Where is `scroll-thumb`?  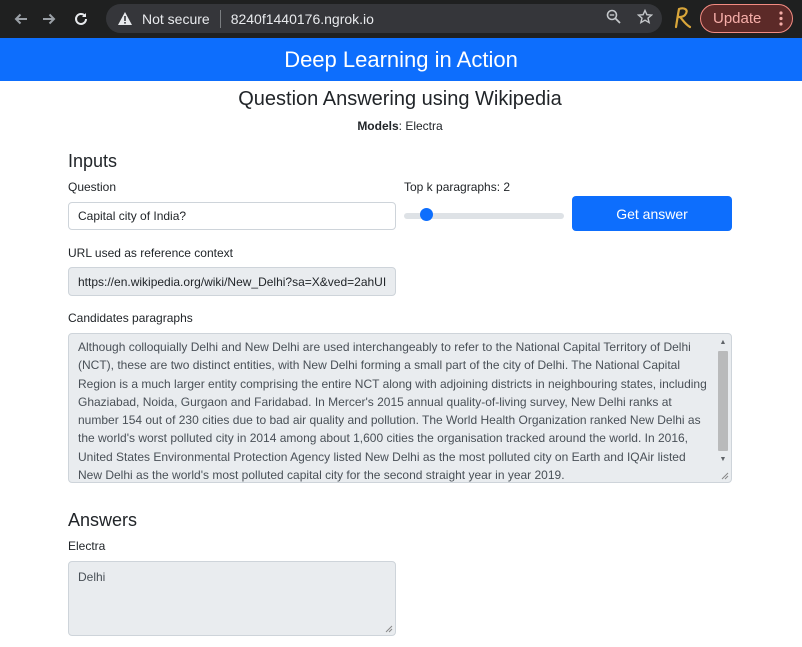 scroll-thumb is located at coordinates (723, 401).